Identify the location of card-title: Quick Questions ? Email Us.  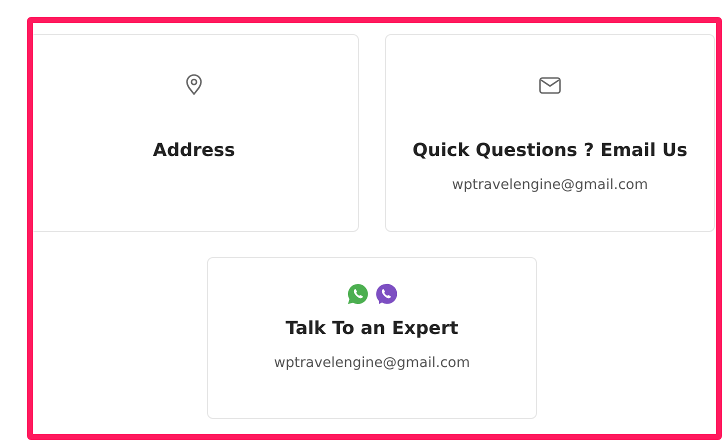
(550, 150).